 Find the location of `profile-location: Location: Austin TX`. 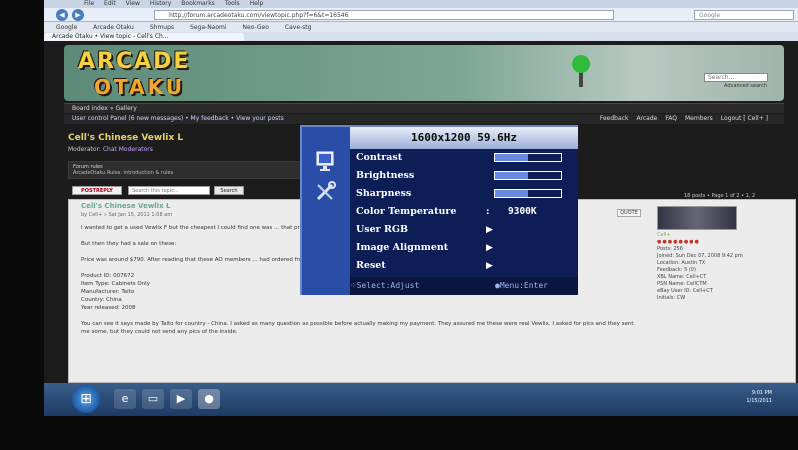

profile-location: Location: Austin TX is located at coordinates (681, 263).